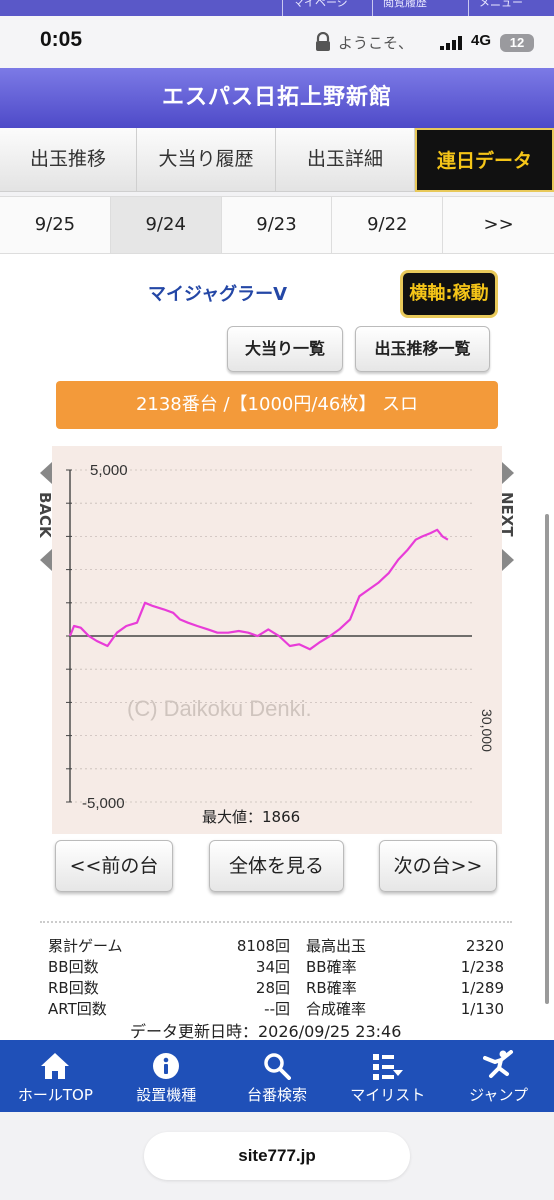 The height and width of the screenshot is (1200, 554). Describe the element at coordinates (276, 1095) in the screenshot. I see `nav-label: 台番検索` at that location.